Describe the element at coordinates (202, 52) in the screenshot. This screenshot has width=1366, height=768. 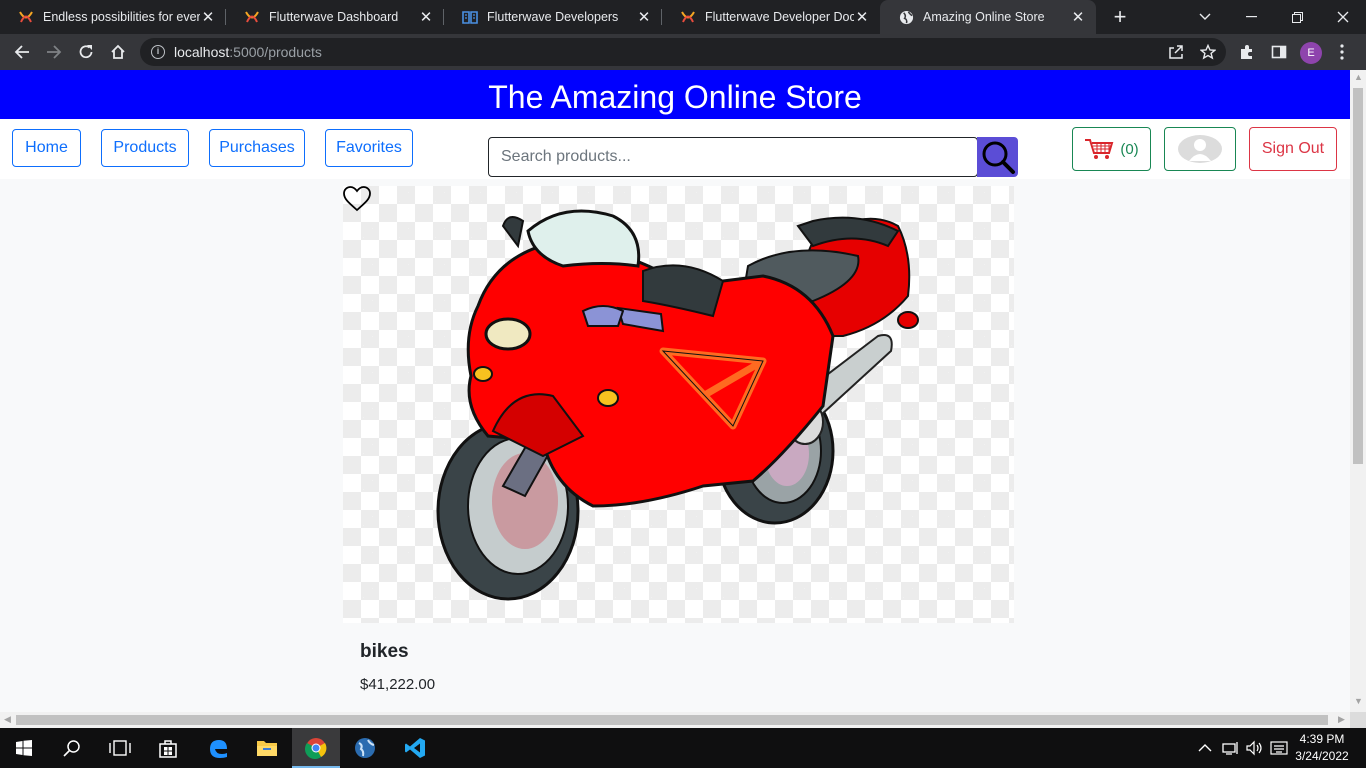
I see `url-host: localhost` at that location.